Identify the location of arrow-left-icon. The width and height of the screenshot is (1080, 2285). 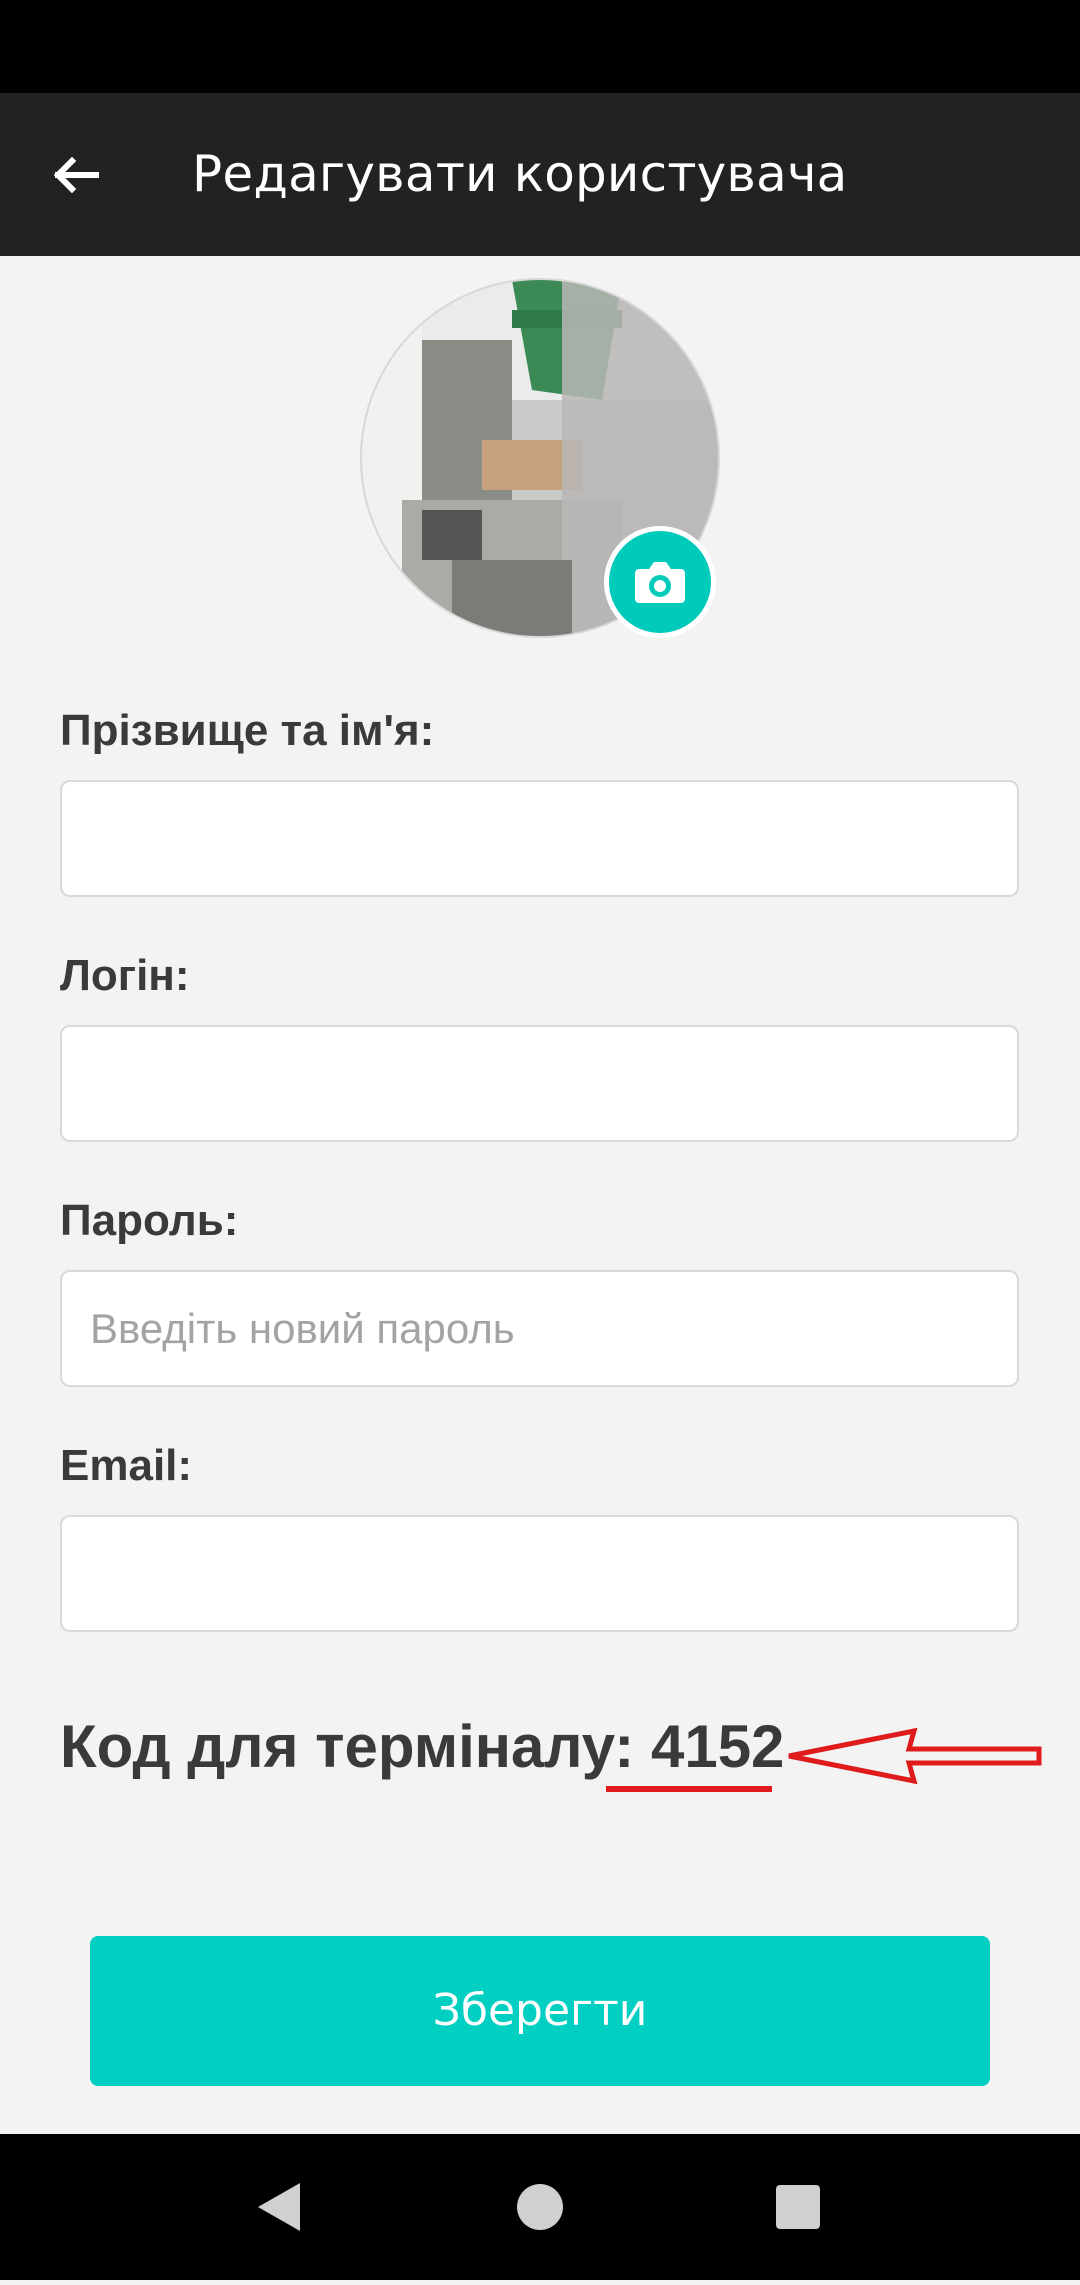
(76, 175).